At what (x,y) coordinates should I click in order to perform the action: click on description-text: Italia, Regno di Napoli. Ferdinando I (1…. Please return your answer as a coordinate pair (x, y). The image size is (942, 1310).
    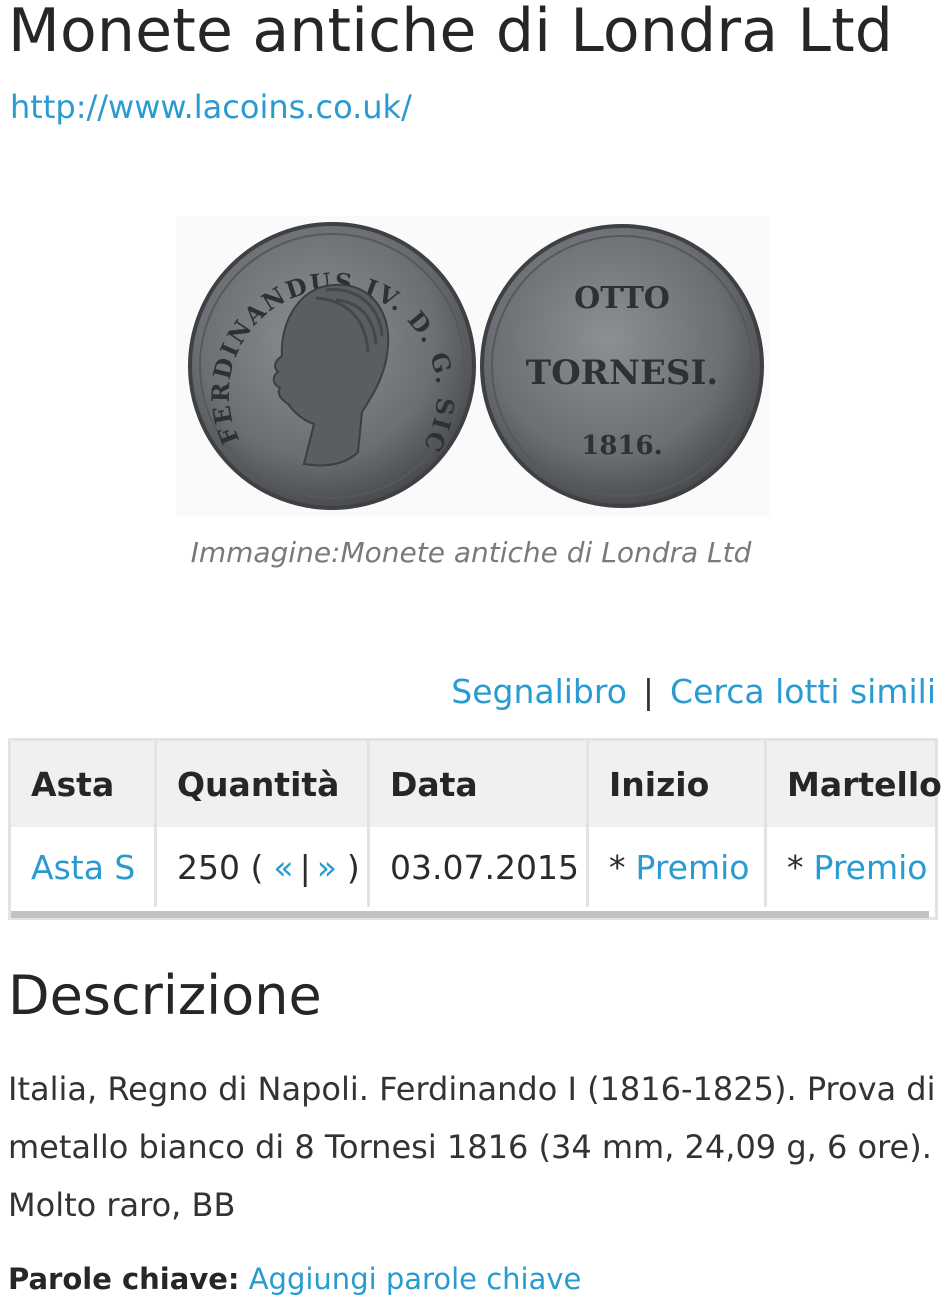
    Looking at the image, I should click on (472, 1147).